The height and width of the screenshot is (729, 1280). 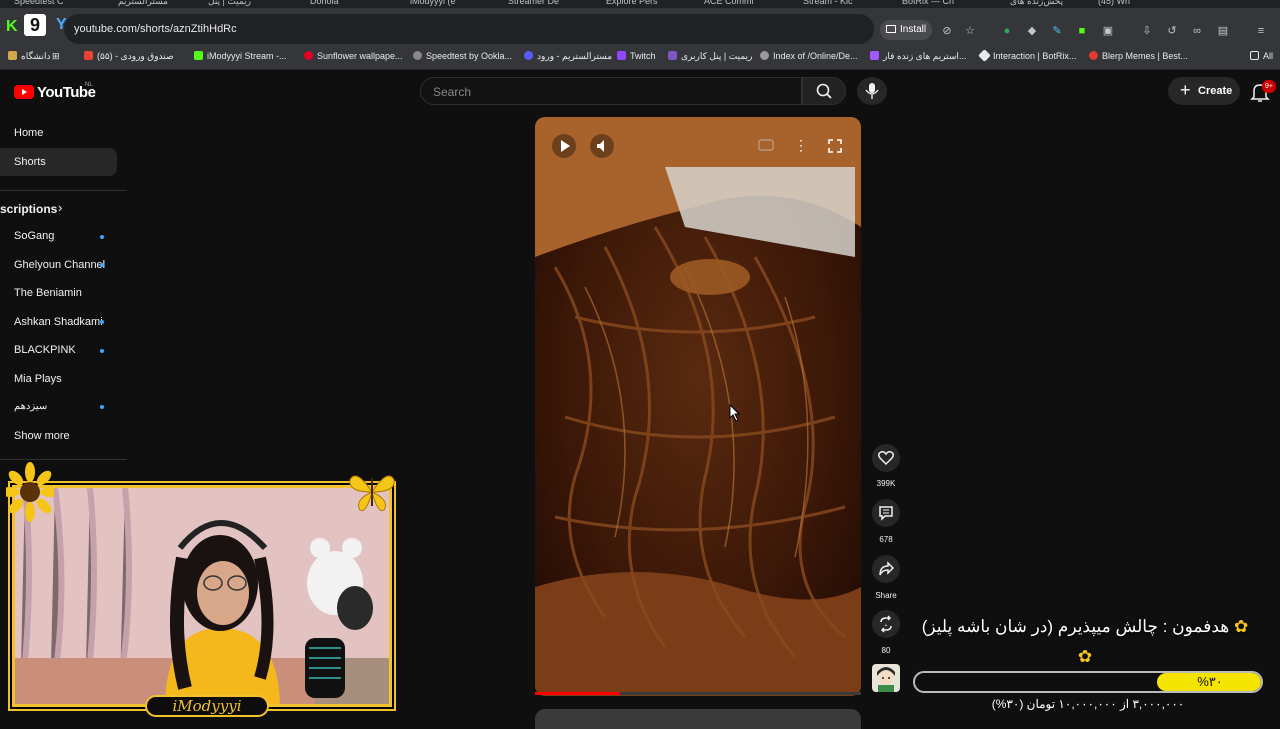 What do you see at coordinates (55, 92) in the screenshot?
I see `youtube-logo: YouTube` at bounding box center [55, 92].